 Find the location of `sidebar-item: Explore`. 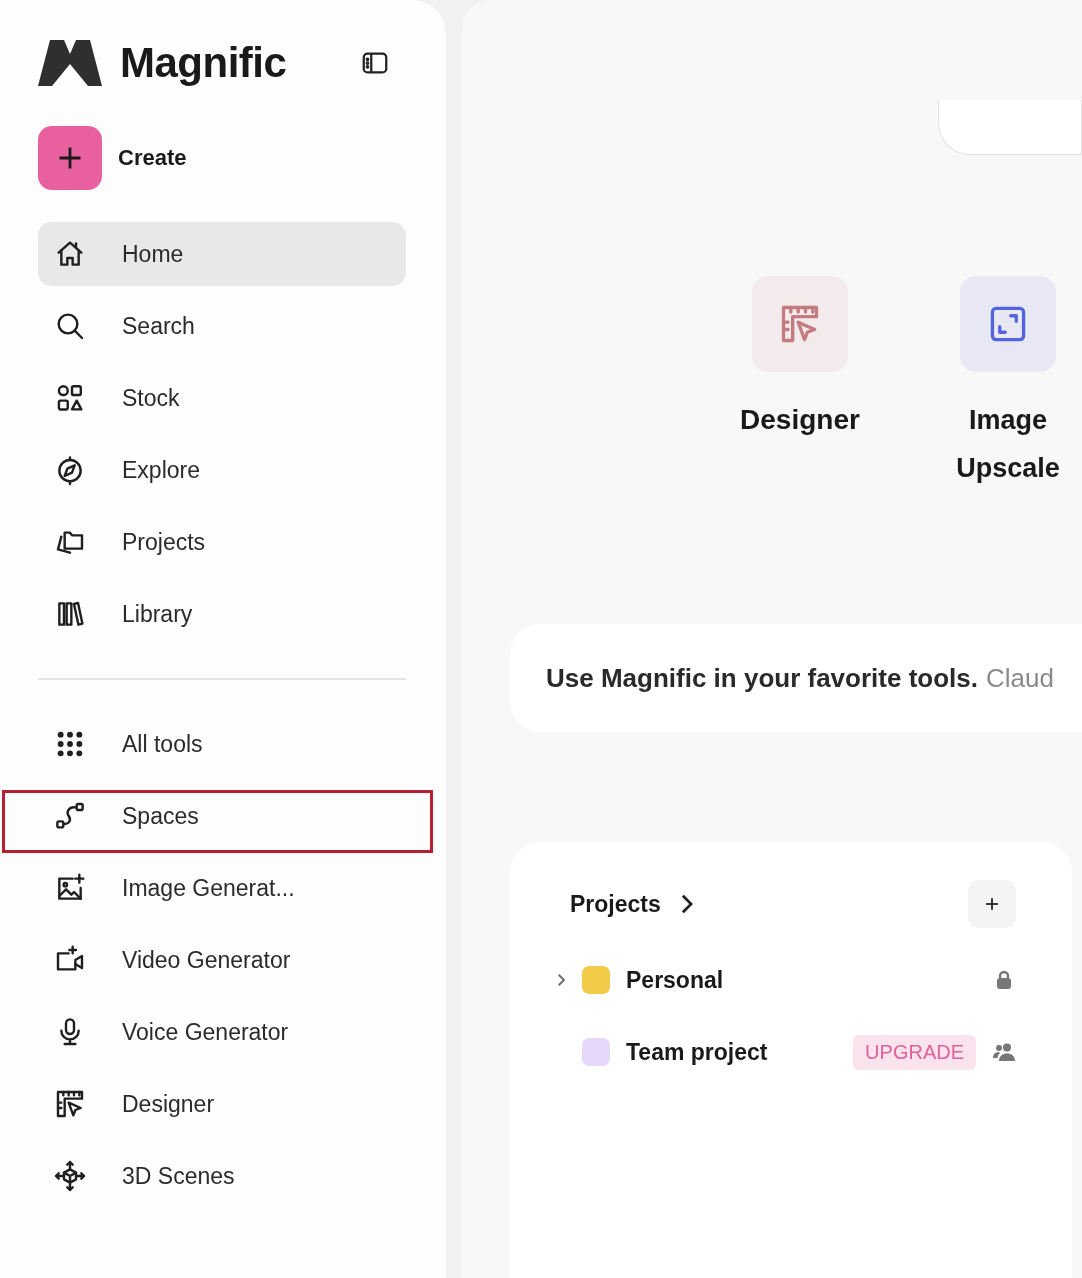

sidebar-item: Explore is located at coordinates (222, 470).